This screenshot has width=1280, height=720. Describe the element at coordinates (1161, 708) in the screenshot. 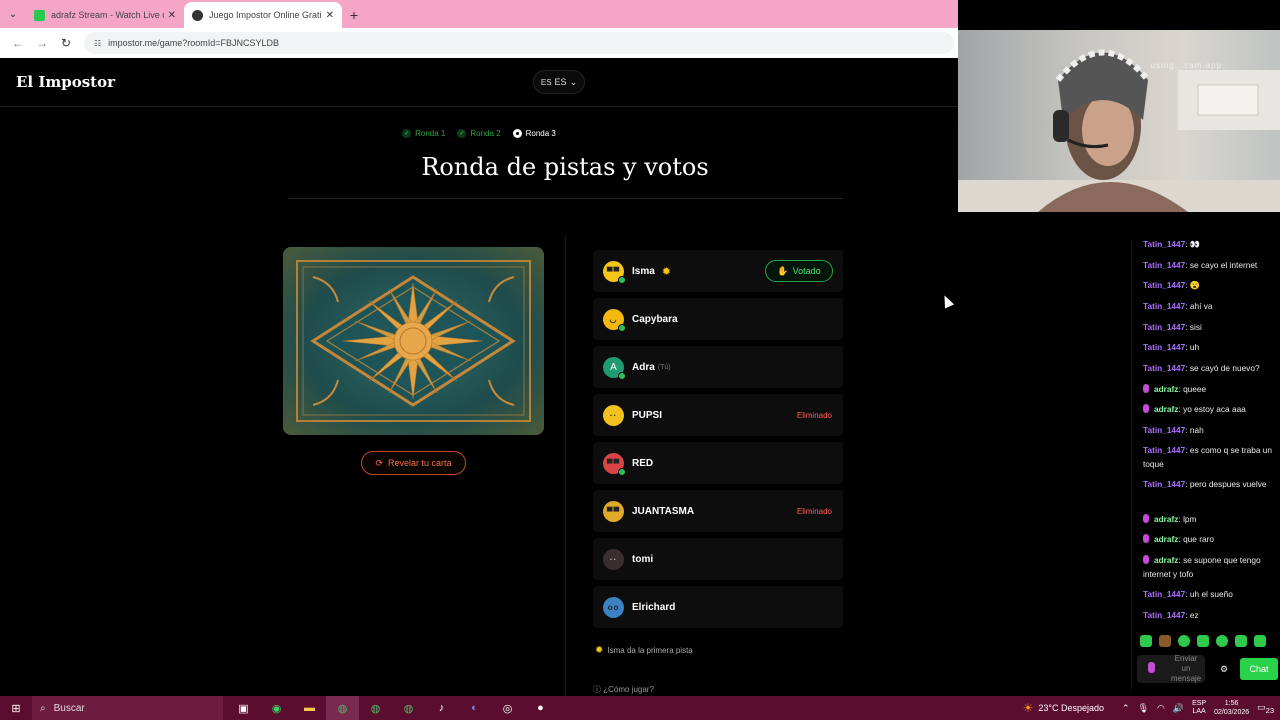

I see `wifi-icon: ◠` at that location.